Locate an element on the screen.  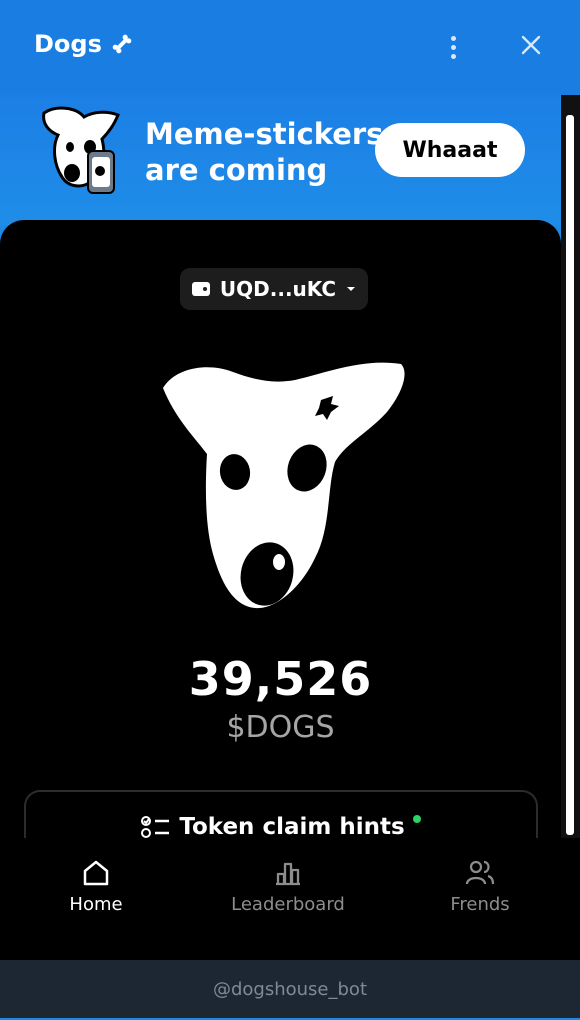
token-claim-hints-card: Token claim hints is located at coordinates (281, 815).